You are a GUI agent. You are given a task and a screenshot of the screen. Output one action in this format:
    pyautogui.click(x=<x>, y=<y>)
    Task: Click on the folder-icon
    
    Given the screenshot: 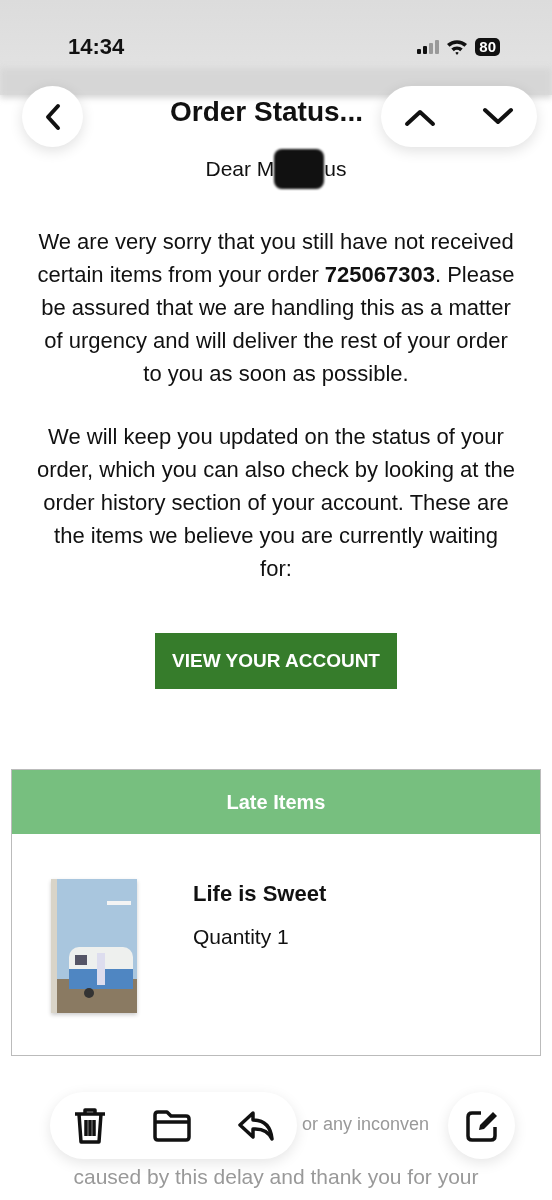 What is the action you would take?
    pyautogui.click(x=171, y=1125)
    